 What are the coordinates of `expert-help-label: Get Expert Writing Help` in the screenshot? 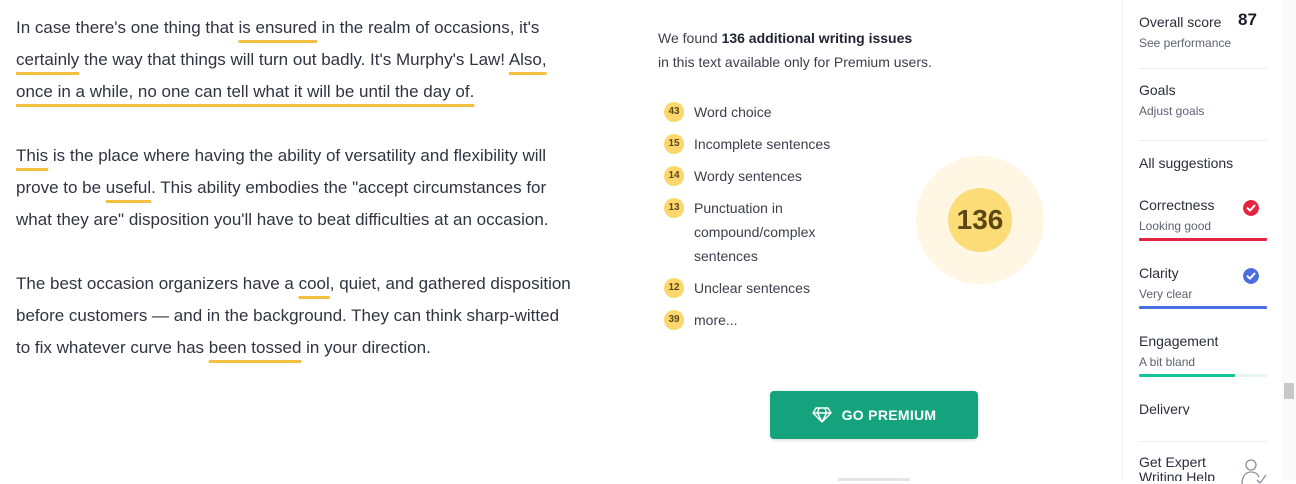 It's located at (1177, 468).